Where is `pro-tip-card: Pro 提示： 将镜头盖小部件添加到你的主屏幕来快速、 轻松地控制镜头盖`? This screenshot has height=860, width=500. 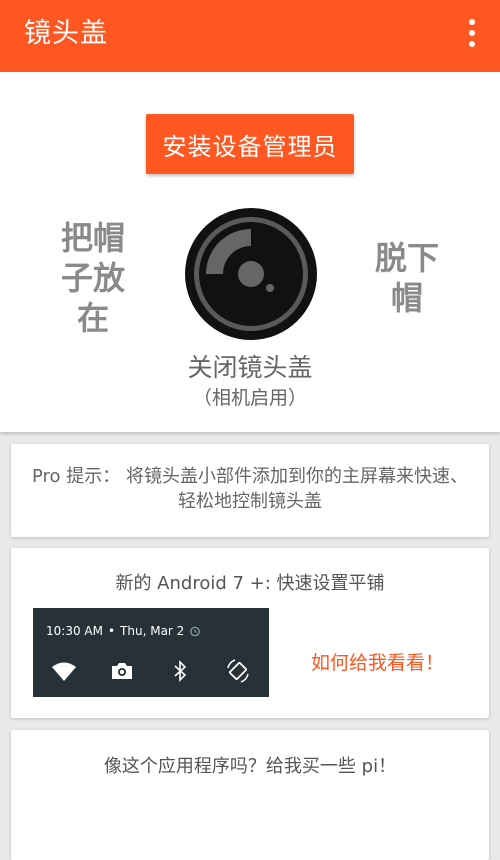 pro-tip-card: Pro 提示： 将镜头盖小部件添加到你的主屏幕来快速、 轻松地控制镜头盖 is located at coordinates (250, 490).